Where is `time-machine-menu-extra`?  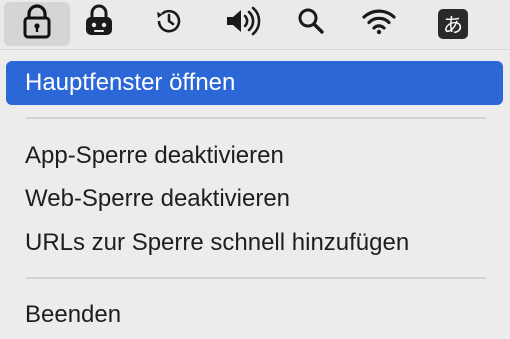
time-machine-menu-extra is located at coordinates (169, 23).